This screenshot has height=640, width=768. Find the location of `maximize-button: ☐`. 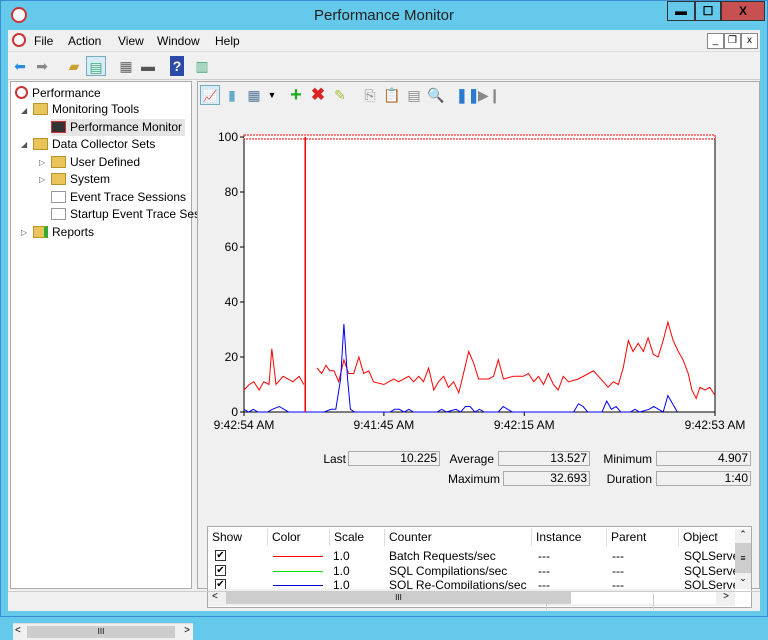

maximize-button: ☐ is located at coordinates (708, 11).